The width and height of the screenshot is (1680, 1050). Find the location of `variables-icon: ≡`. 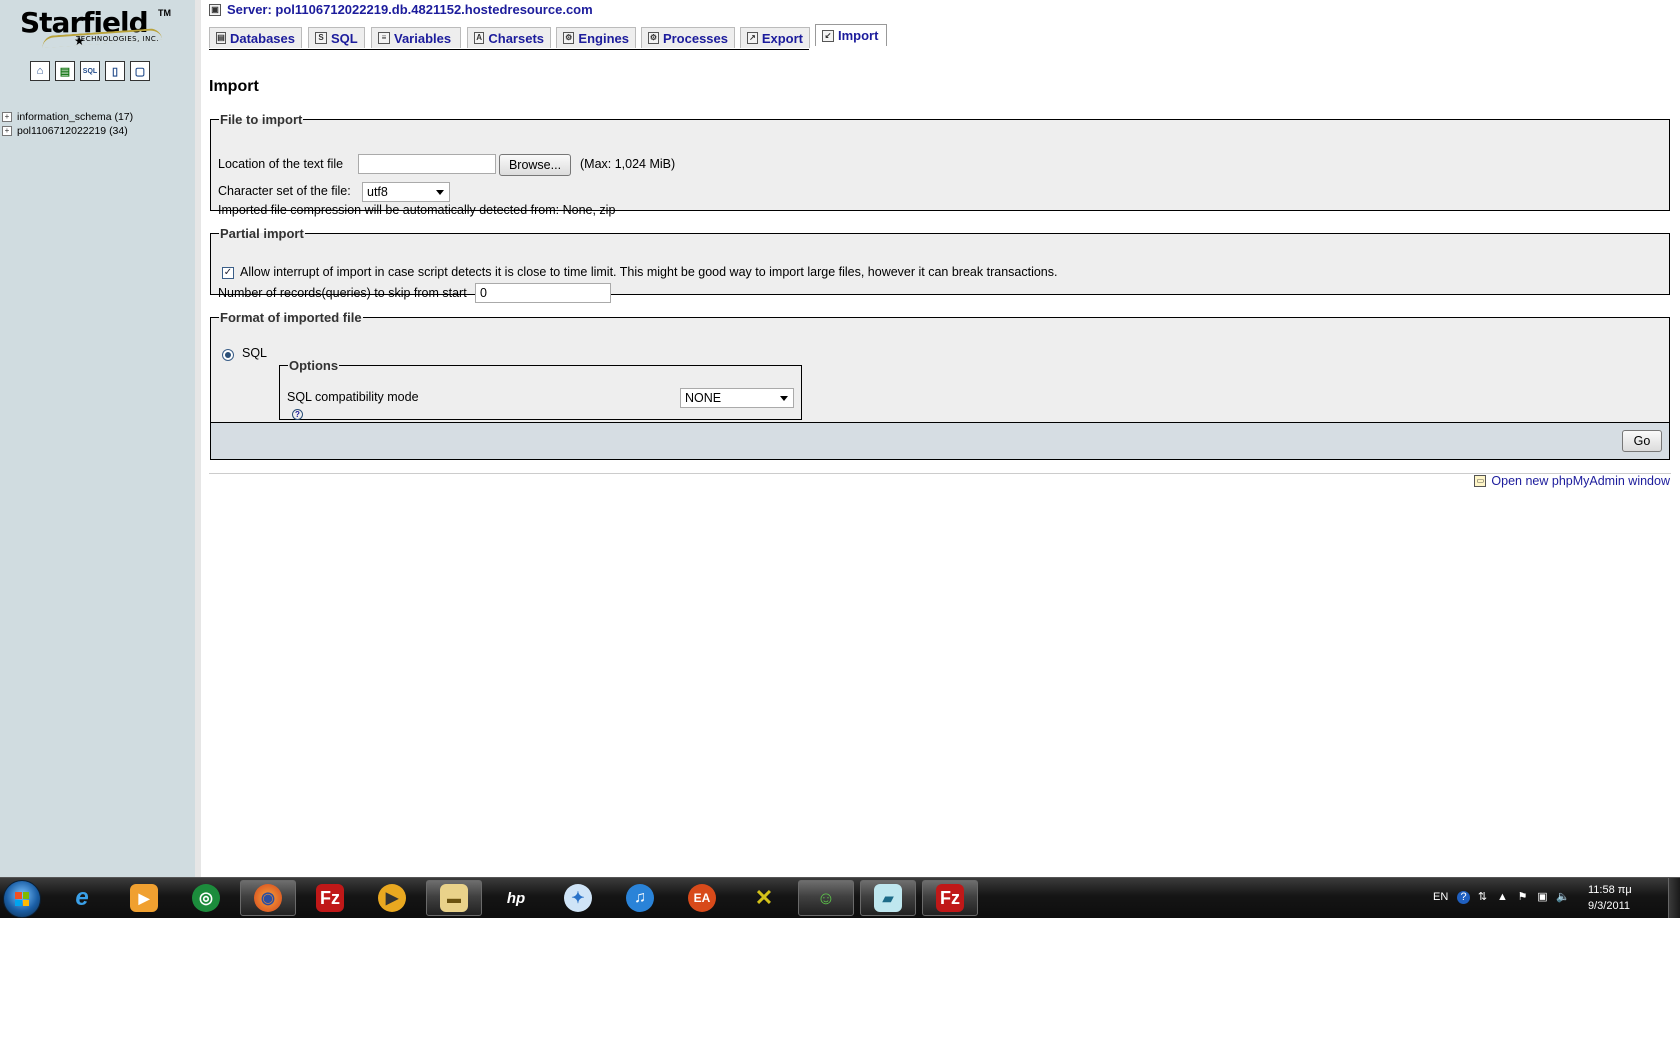

variables-icon: ≡ is located at coordinates (384, 38).